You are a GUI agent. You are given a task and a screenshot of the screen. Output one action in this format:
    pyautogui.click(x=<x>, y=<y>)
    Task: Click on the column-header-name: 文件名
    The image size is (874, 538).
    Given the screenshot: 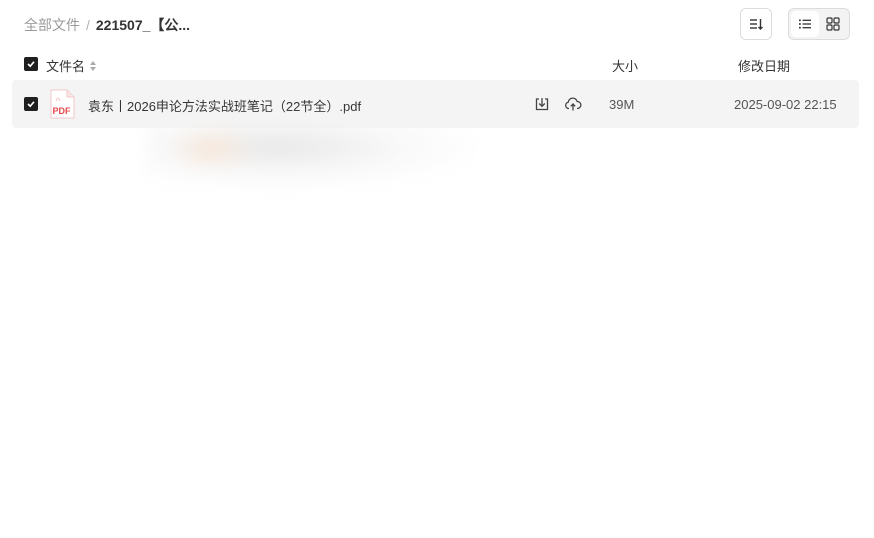 What is the action you would take?
    pyautogui.click(x=71, y=65)
    